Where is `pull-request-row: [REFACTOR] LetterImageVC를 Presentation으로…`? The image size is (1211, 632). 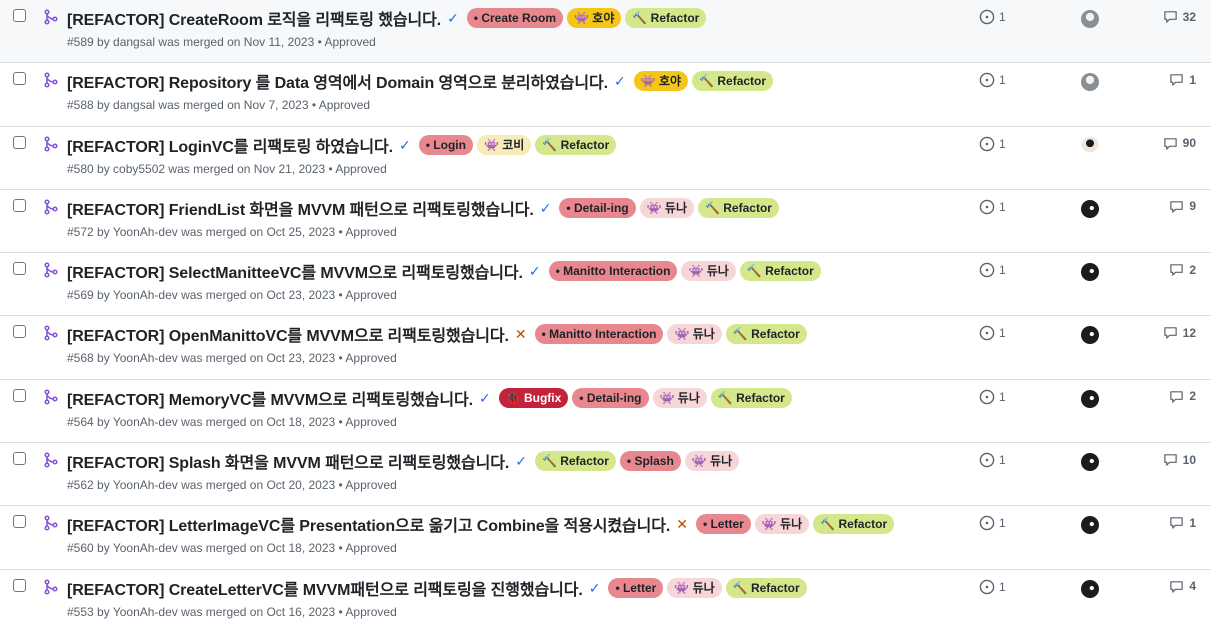 pull-request-row: [REFACTOR] LetterImageVC를 Presentation으로… is located at coordinates (605, 538).